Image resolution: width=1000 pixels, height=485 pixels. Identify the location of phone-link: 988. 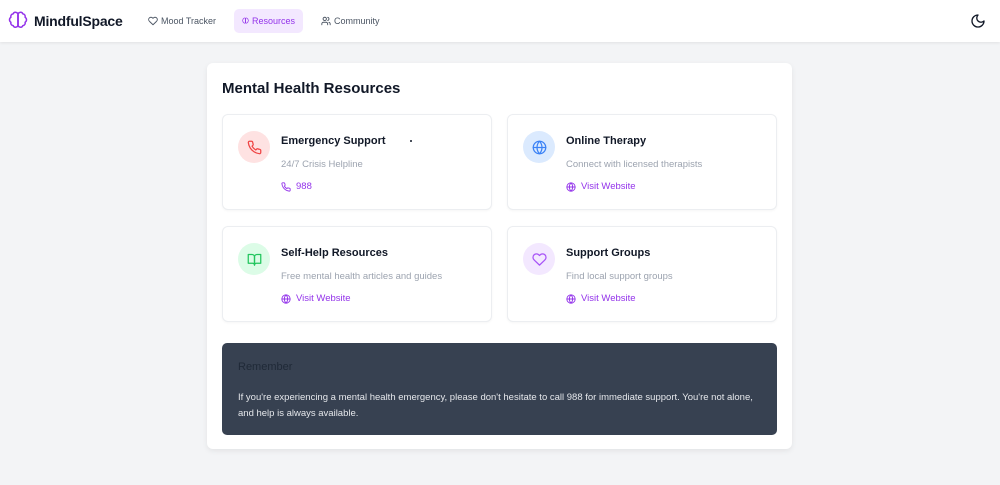
(296, 186).